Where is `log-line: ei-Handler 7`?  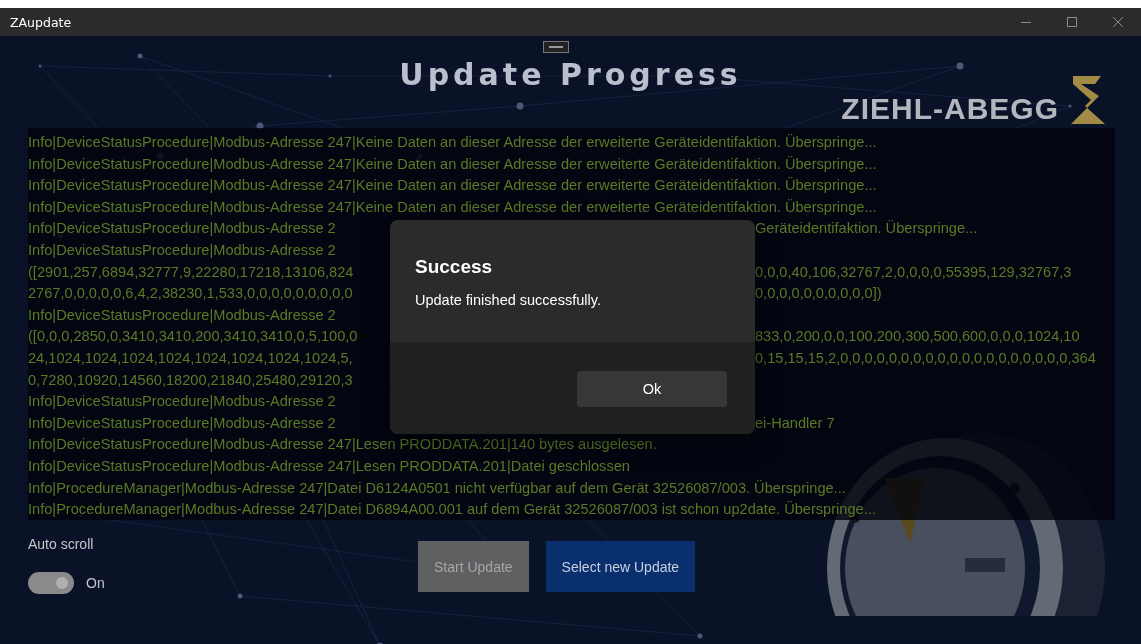 log-line: ei-Handler 7 is located at coordinates (795, 423).